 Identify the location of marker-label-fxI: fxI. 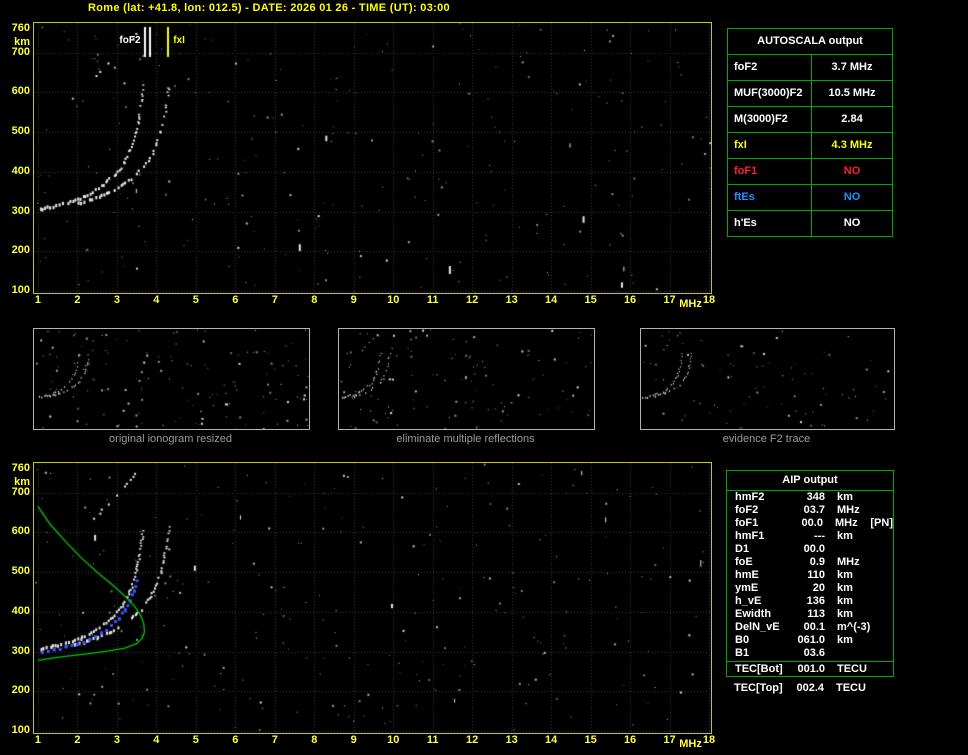
(179, 40).